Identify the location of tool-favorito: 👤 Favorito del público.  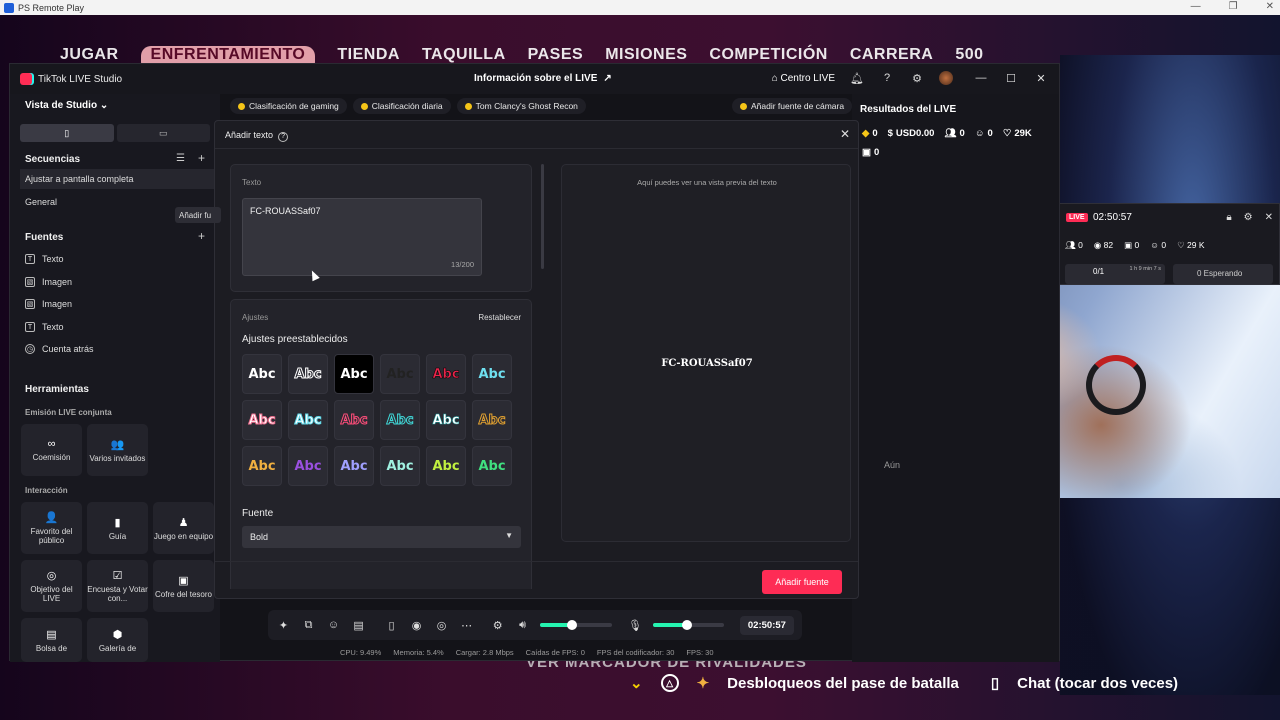
(51, 528).